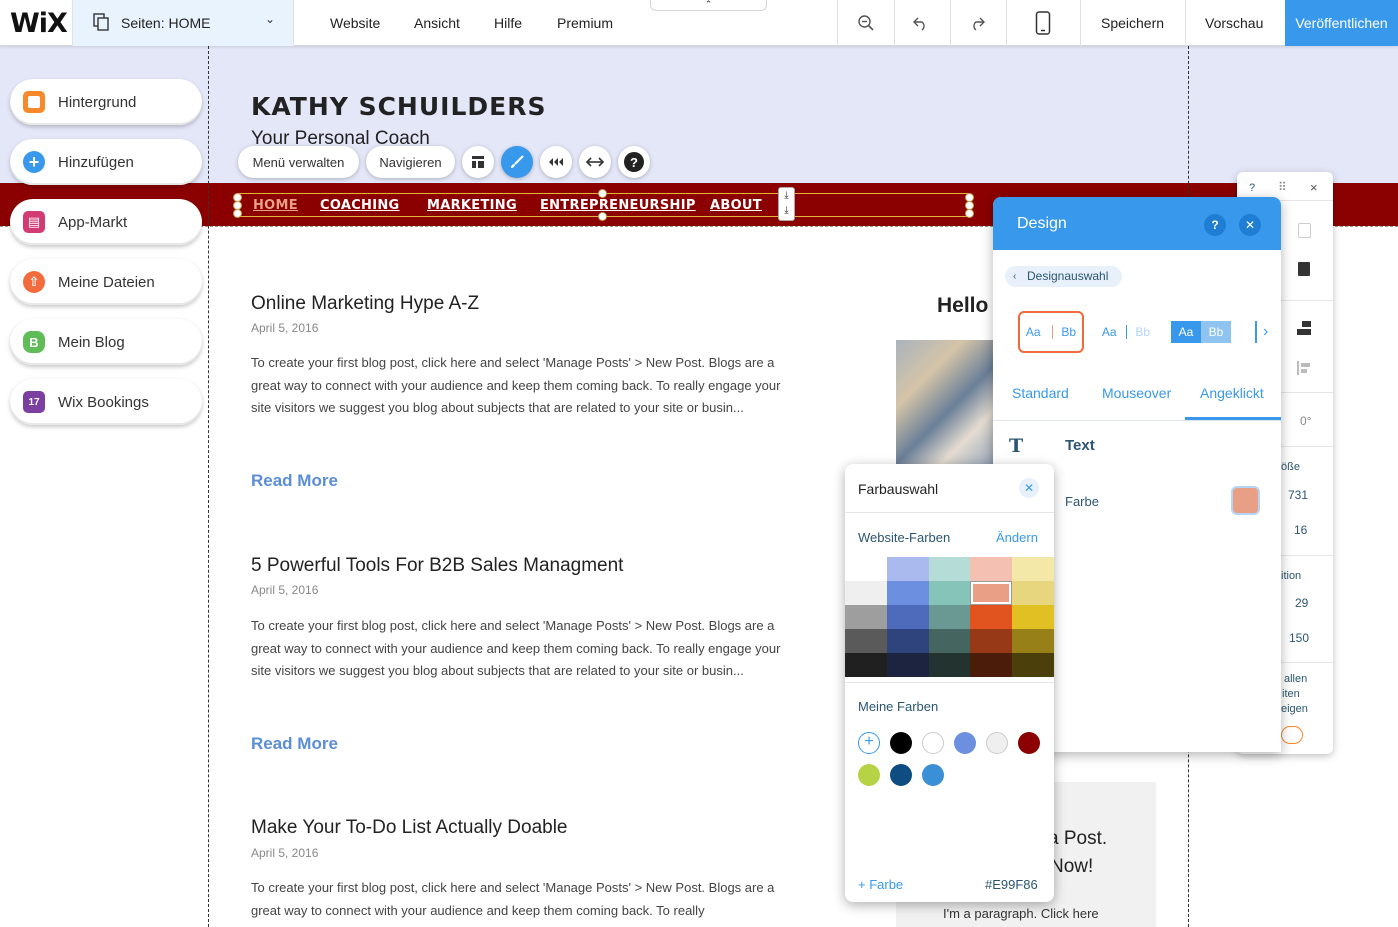  Describe the element at coordinates (1304, 269) in the screenshot. I see `trash-icon` at that location.